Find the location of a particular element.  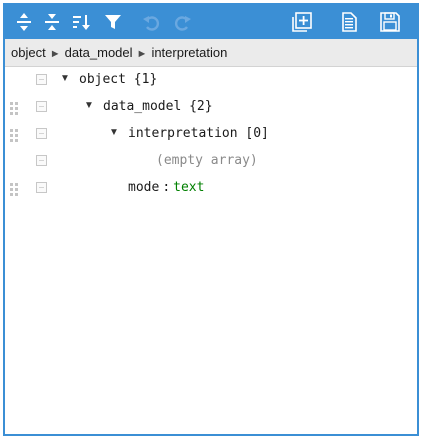

breadcrumb: object ► data_model ► interpretation is located at coordinates (211, 53).